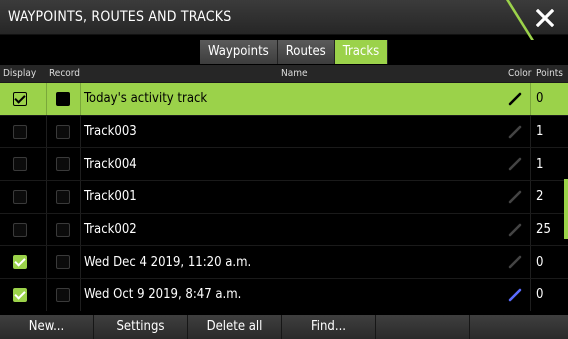  Describe the element at coordinates (284, 229) in the screenshot. I see `table-row: Track002 25` at that location.